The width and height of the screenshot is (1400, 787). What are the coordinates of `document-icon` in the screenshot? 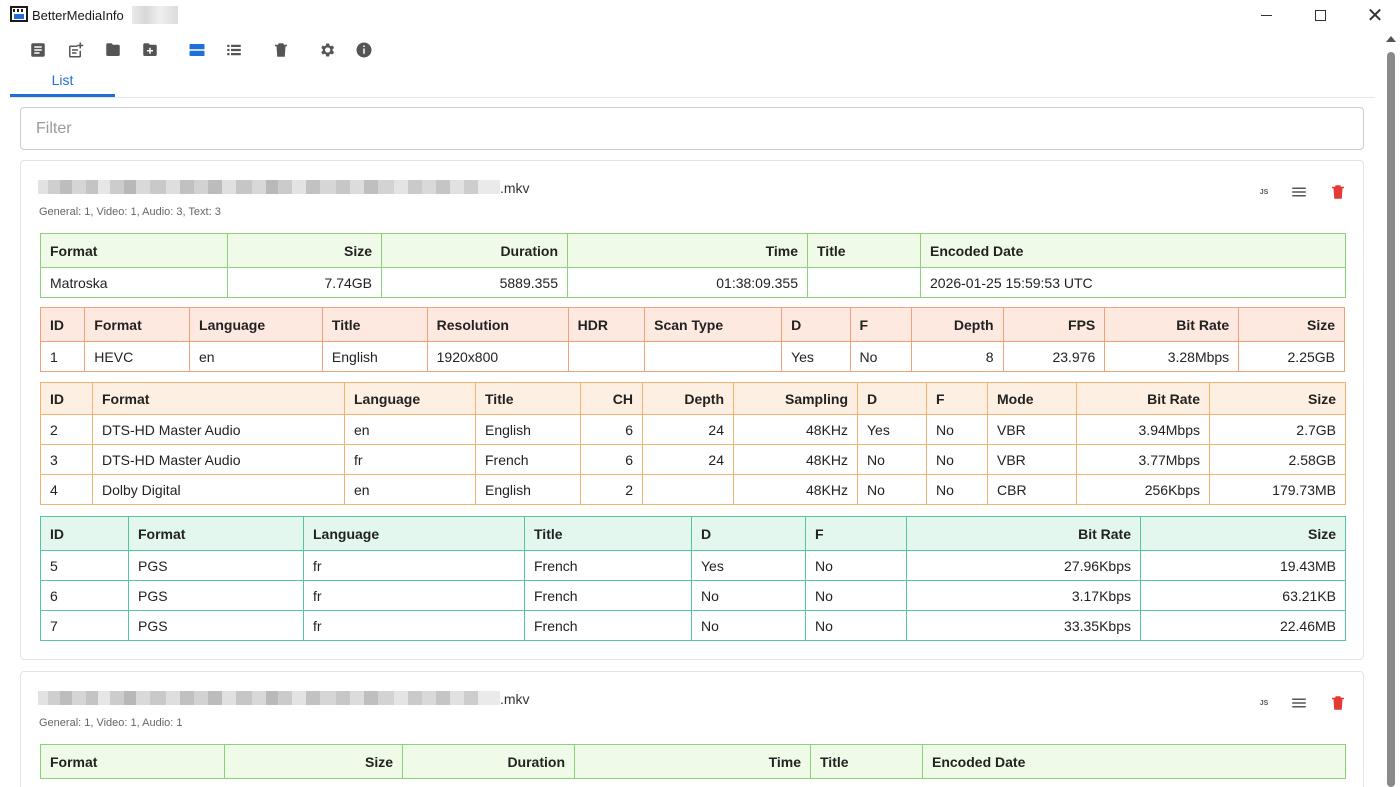 It's located at (38, 50).